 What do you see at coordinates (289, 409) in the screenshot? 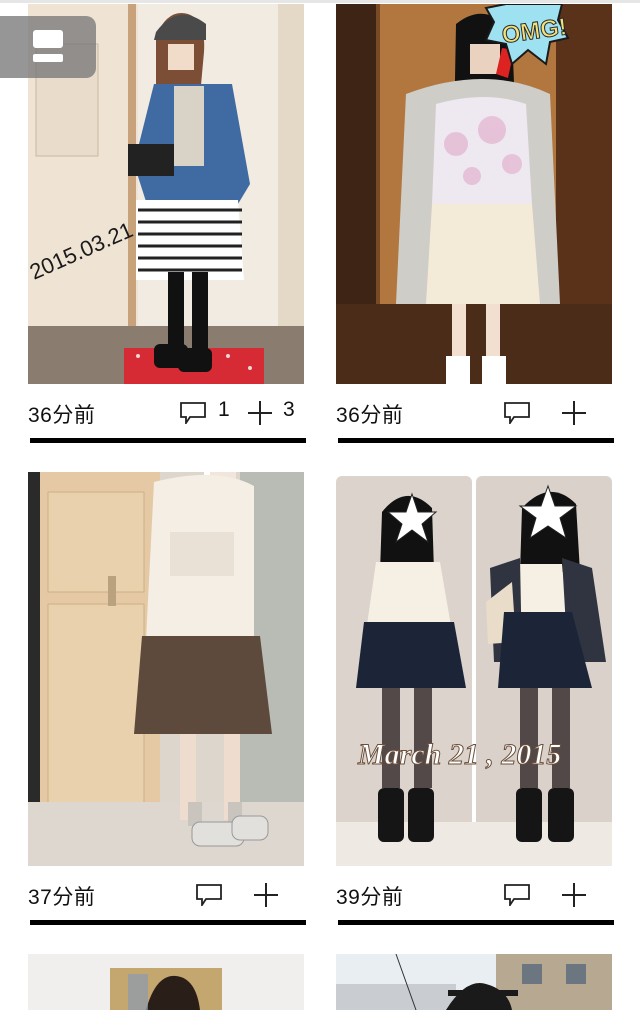
I see `like-count: 3` at bounding box center [289, 409].